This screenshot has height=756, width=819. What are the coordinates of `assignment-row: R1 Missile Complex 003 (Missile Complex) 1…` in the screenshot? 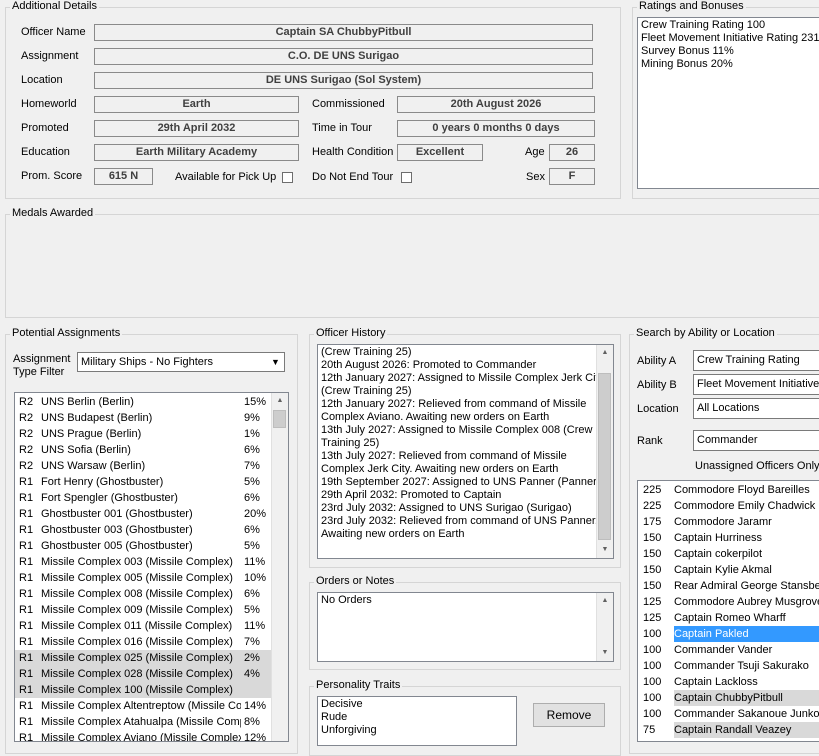 It's located at (143, 562).